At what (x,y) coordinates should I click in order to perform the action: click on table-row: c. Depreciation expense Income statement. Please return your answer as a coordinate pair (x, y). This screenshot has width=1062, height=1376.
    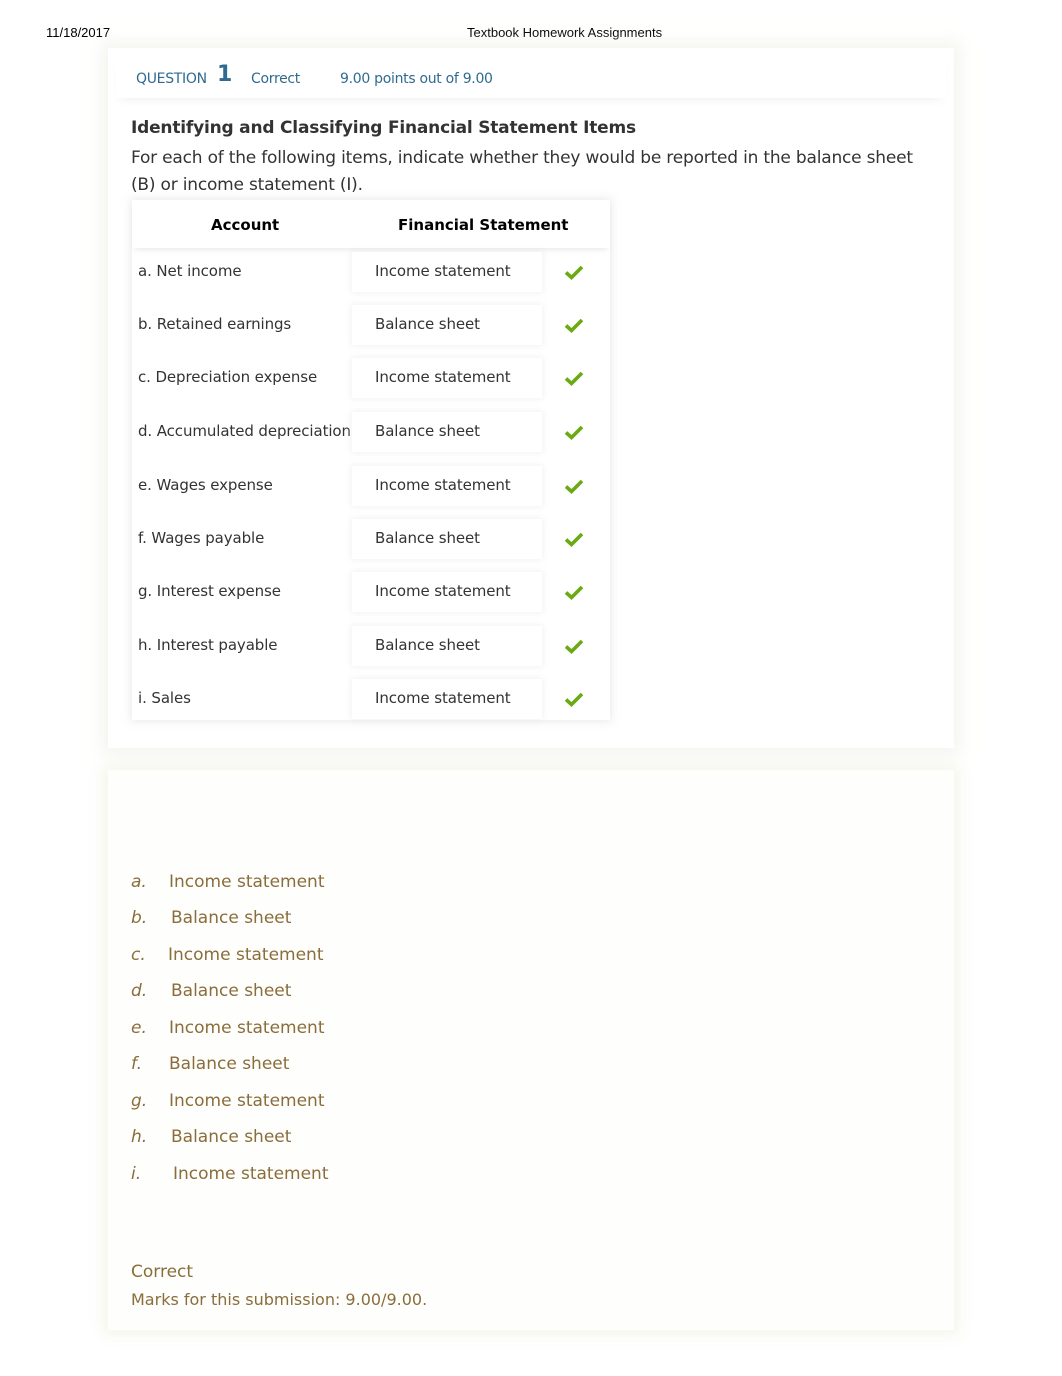
    Looking at the image, I should click on (371, 384).